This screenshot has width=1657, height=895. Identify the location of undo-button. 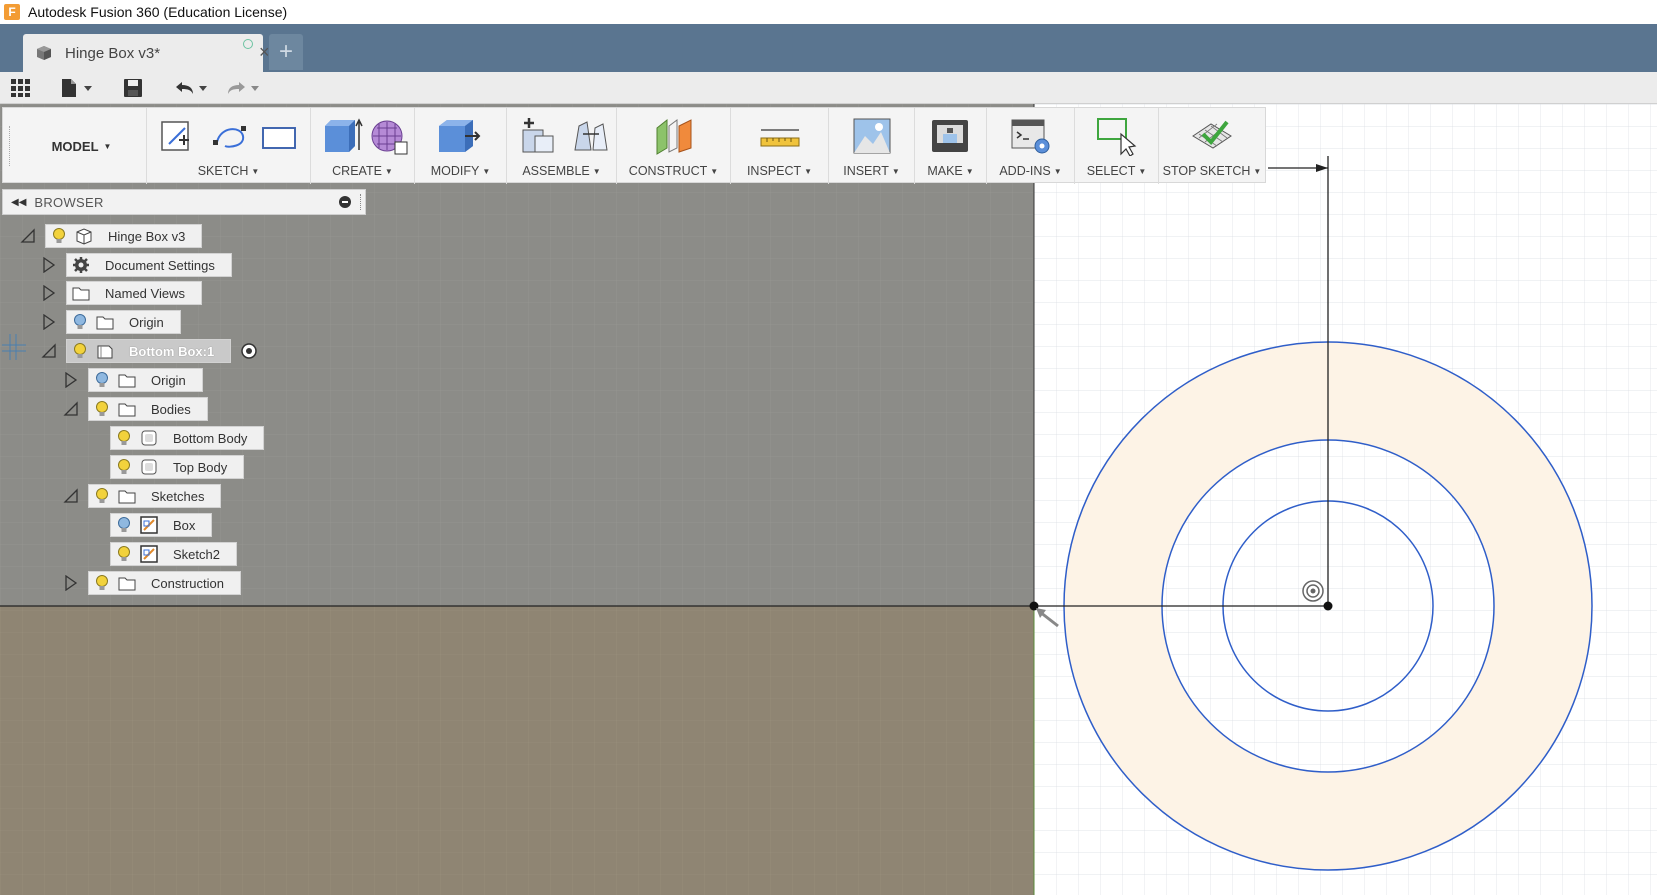
(192, 88).